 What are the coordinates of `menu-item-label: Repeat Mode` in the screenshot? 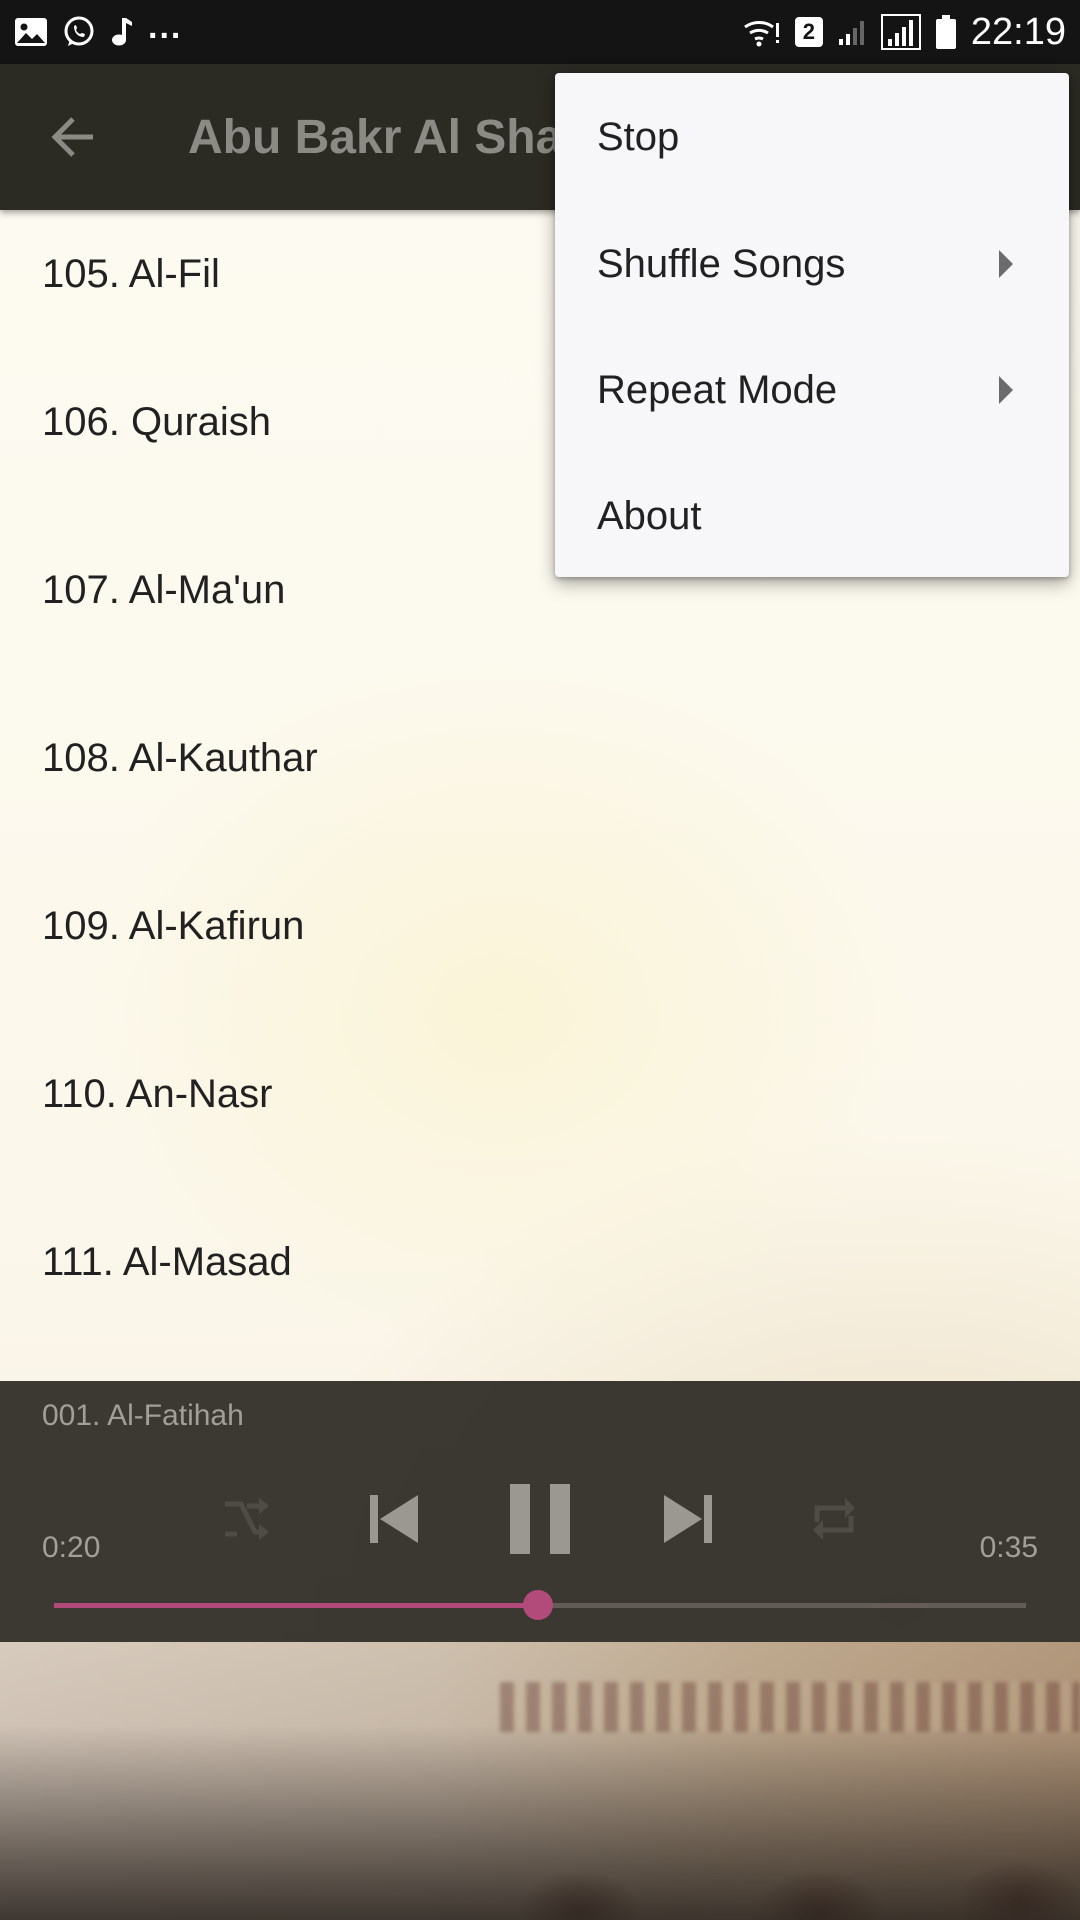 It's located at (717, 389).